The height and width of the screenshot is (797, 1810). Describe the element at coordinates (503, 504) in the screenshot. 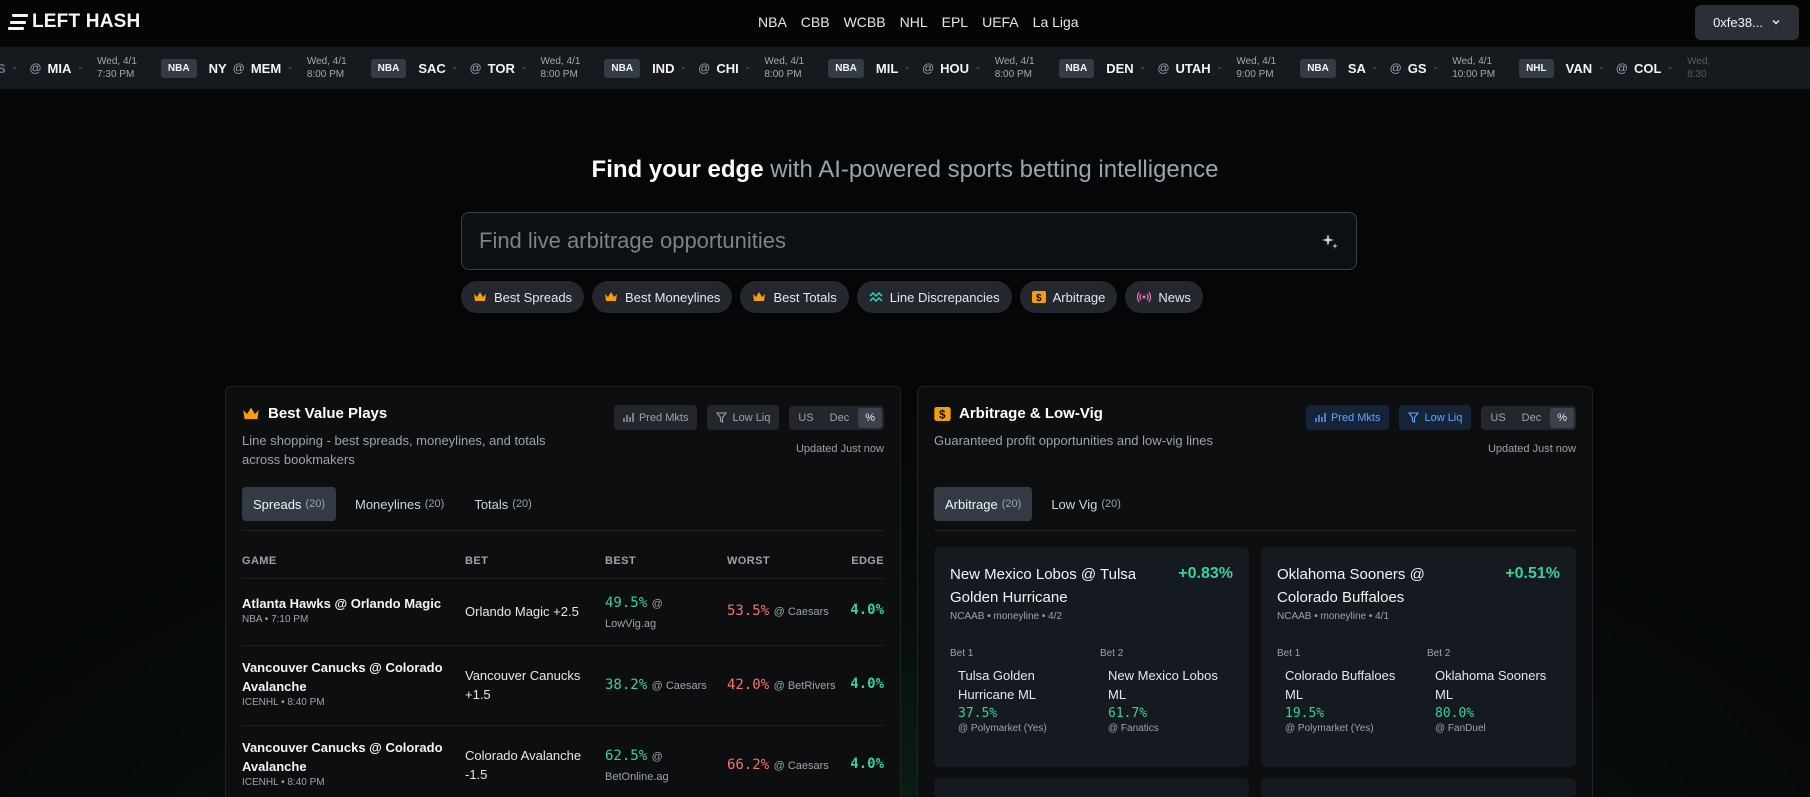

I see `tab-totals: Totals (20)` at that location.